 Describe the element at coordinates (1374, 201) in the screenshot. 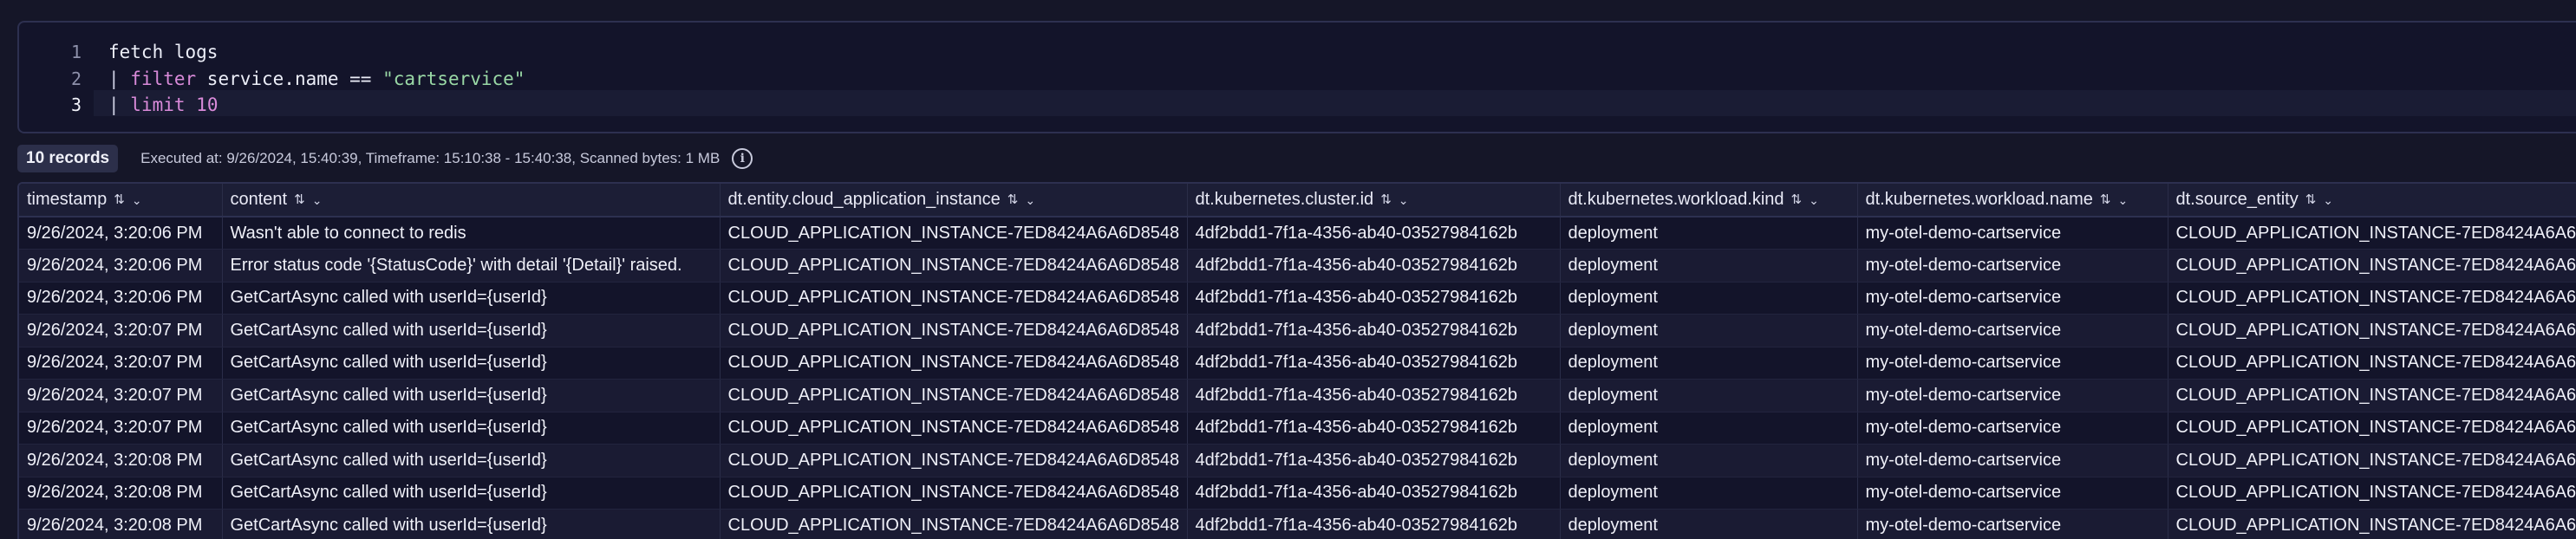

I see `column-header: dt.kubernetes.cluster.id ⇅ ⌄` at that location.